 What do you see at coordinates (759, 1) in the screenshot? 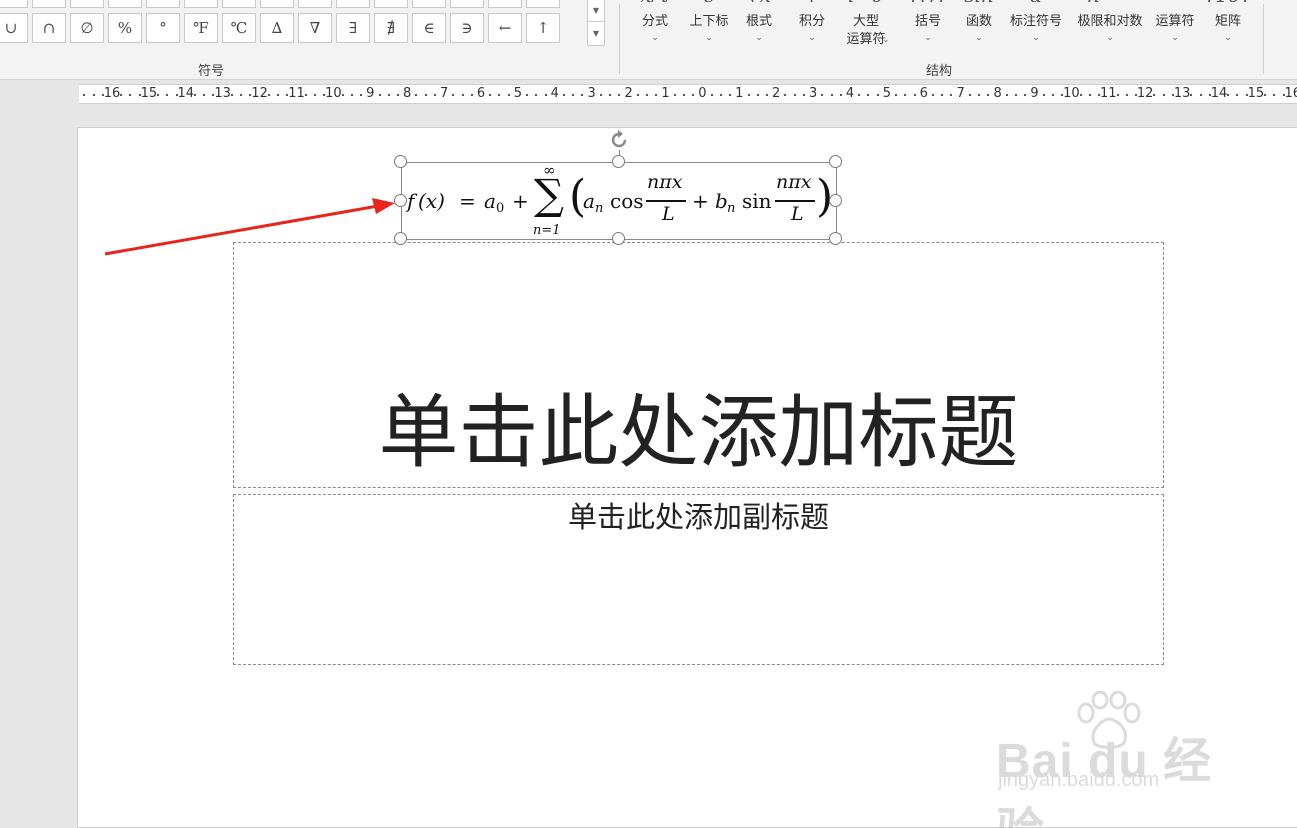
I see `radical-icon: √x` at bounding box center [759, 1].